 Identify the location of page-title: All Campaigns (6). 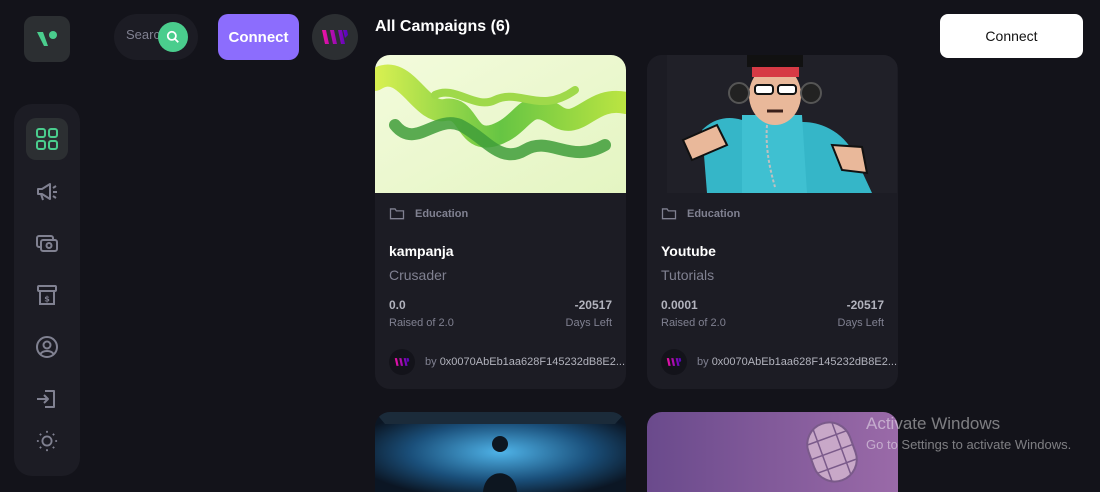
(443, 26).